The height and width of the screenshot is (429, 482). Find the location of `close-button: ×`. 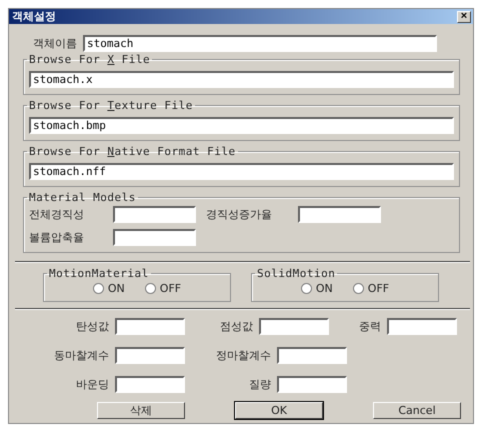

close-button: × is located at coordinates (464, 16).